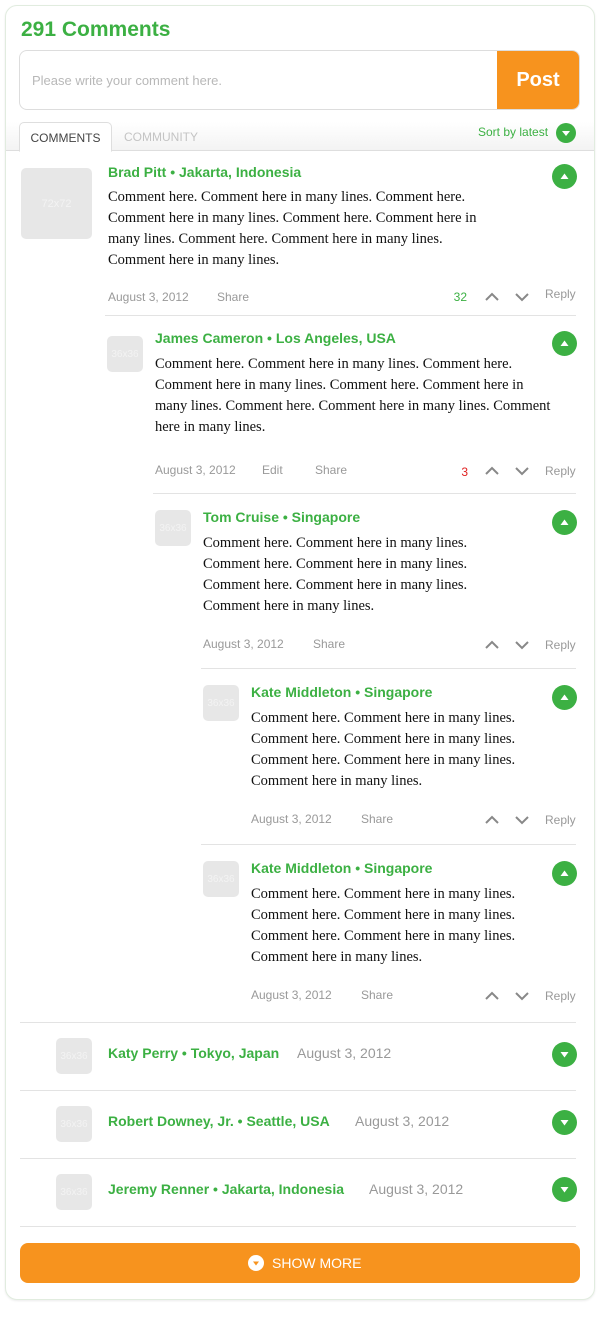 The image size is (600, 1325). I want to click on post-button: Post, so click(538, 80).